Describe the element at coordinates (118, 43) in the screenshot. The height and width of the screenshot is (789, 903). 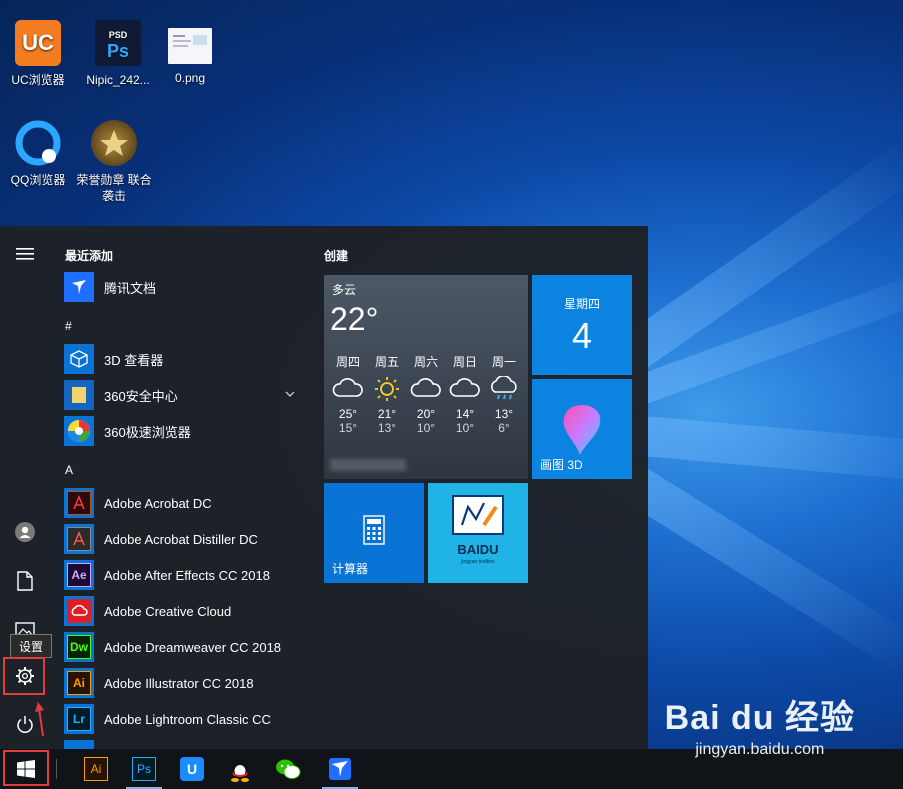
I see `psd-file-icon: PSD Ps` at that location.